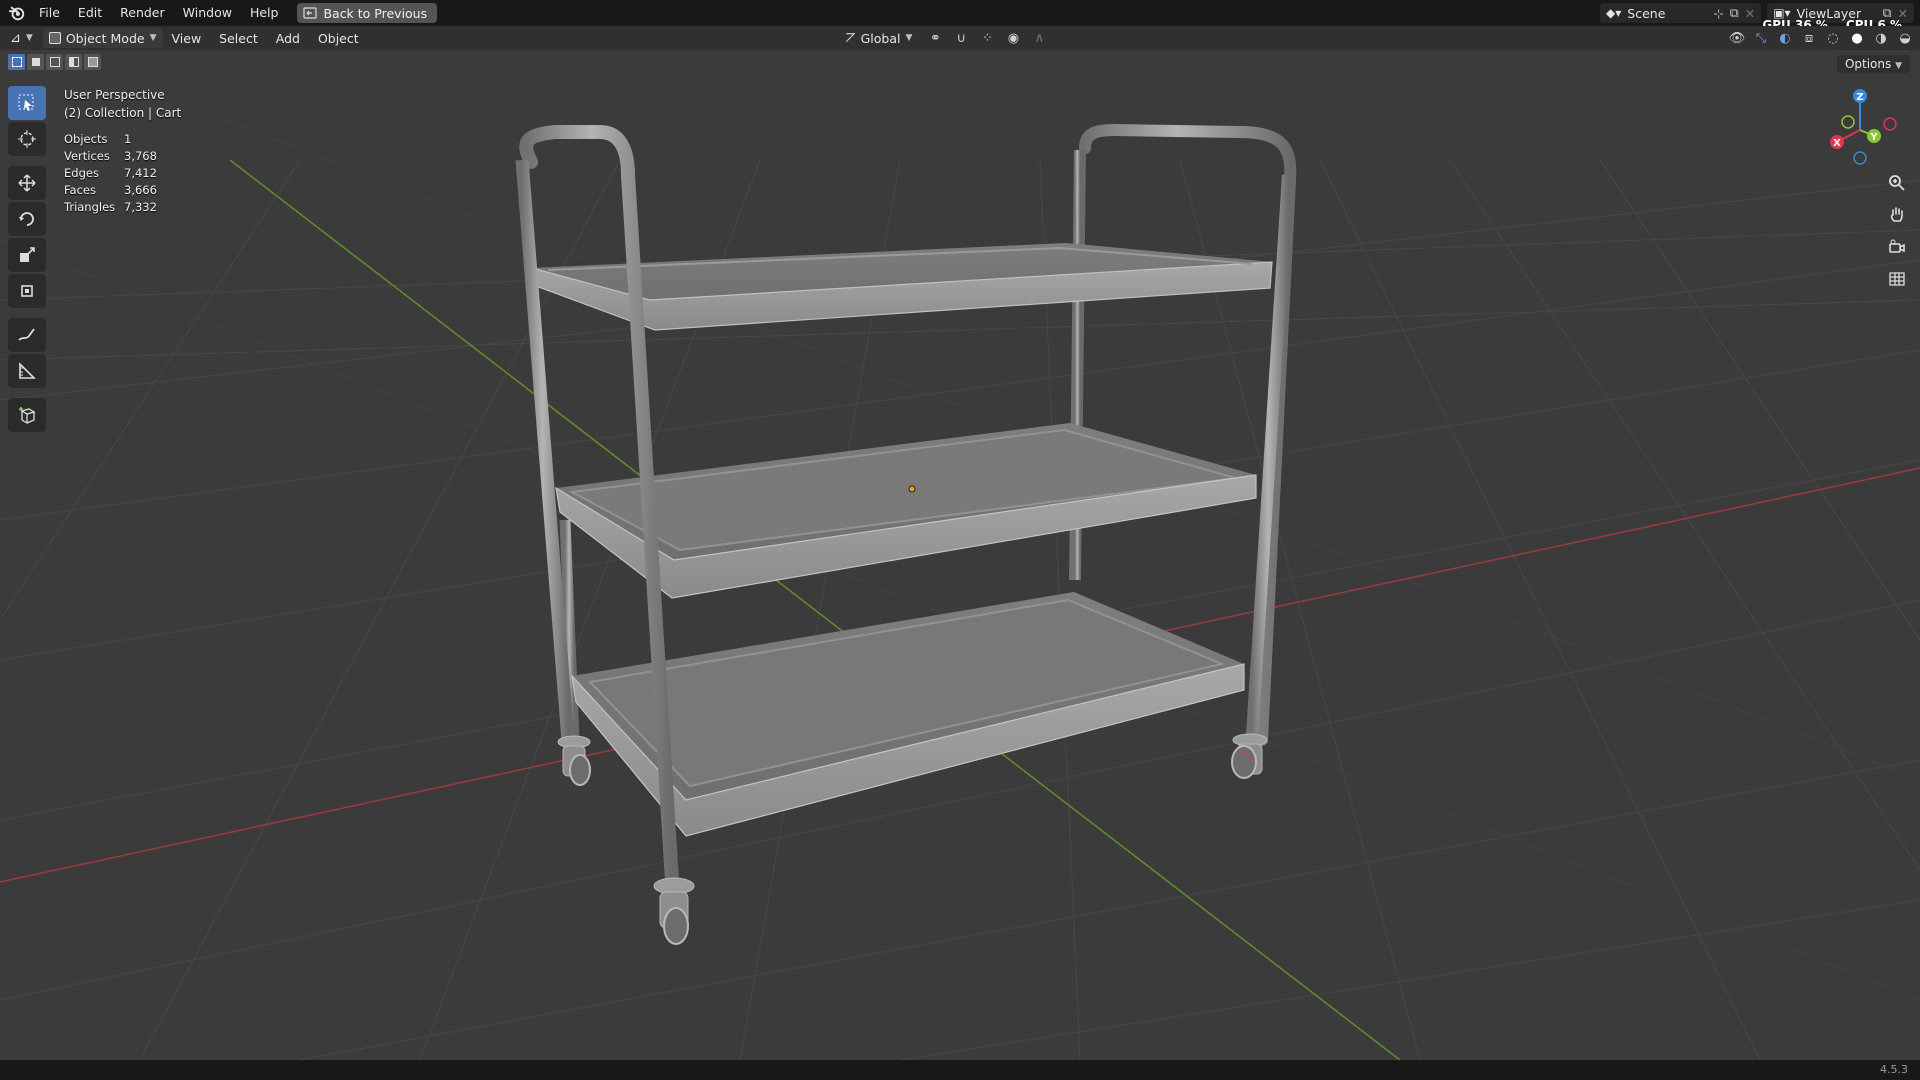  What do you see at coordinates (92, 62) in the screenshot?
I see `select-intersect-icon` at bounding box center [92, 62].